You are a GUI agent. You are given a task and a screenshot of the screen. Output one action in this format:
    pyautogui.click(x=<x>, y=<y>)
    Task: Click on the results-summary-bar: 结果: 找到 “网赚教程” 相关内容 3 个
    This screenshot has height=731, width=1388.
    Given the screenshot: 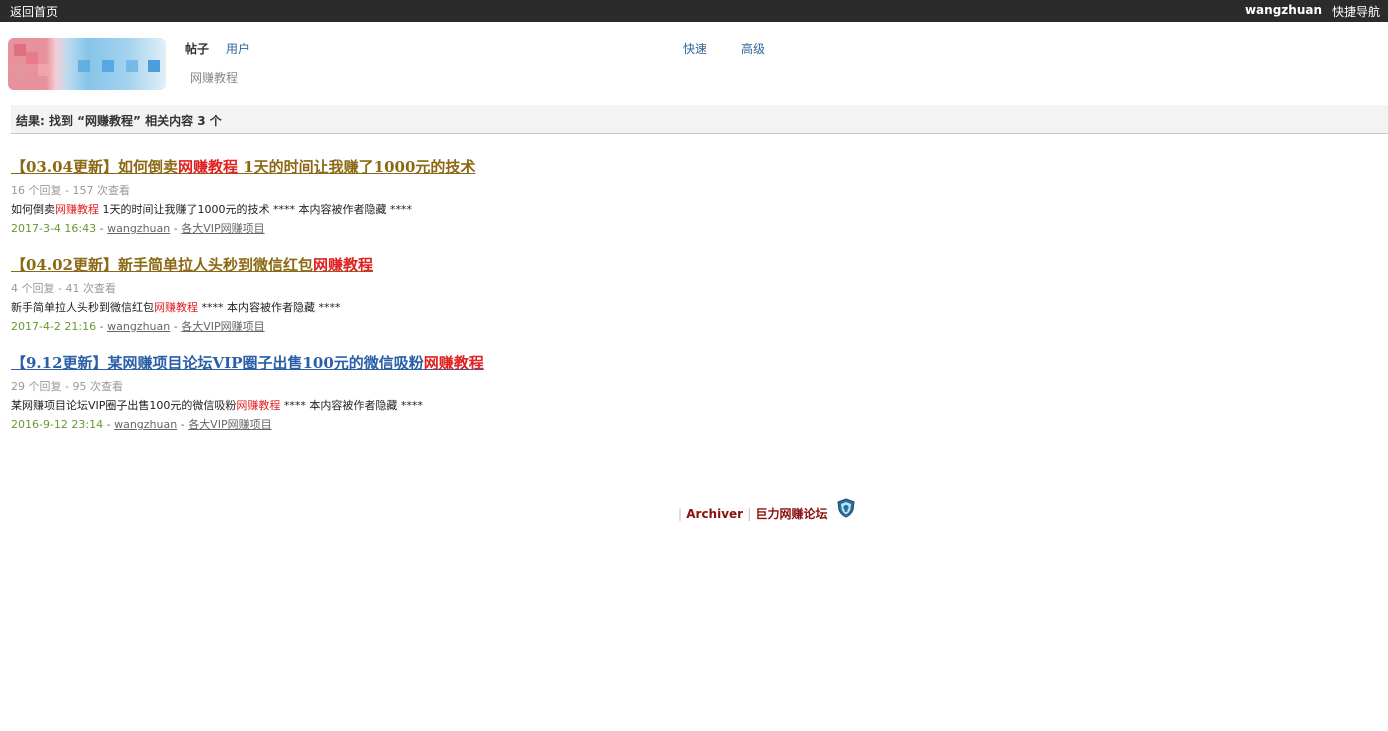 What is the action you would take?
    pyautogui.click(x=699, y=119)
    